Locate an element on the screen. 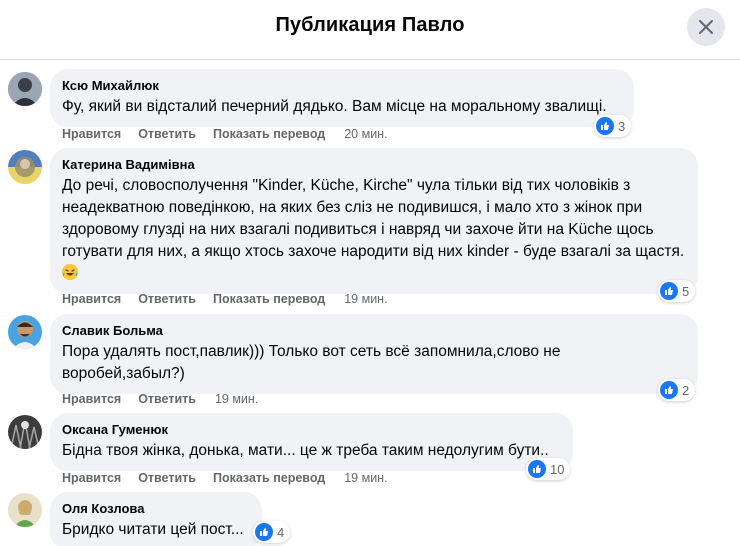 The width and height of the screenshot is (740, 546). reaction-number: 10 is located at coordinates (557, 469).